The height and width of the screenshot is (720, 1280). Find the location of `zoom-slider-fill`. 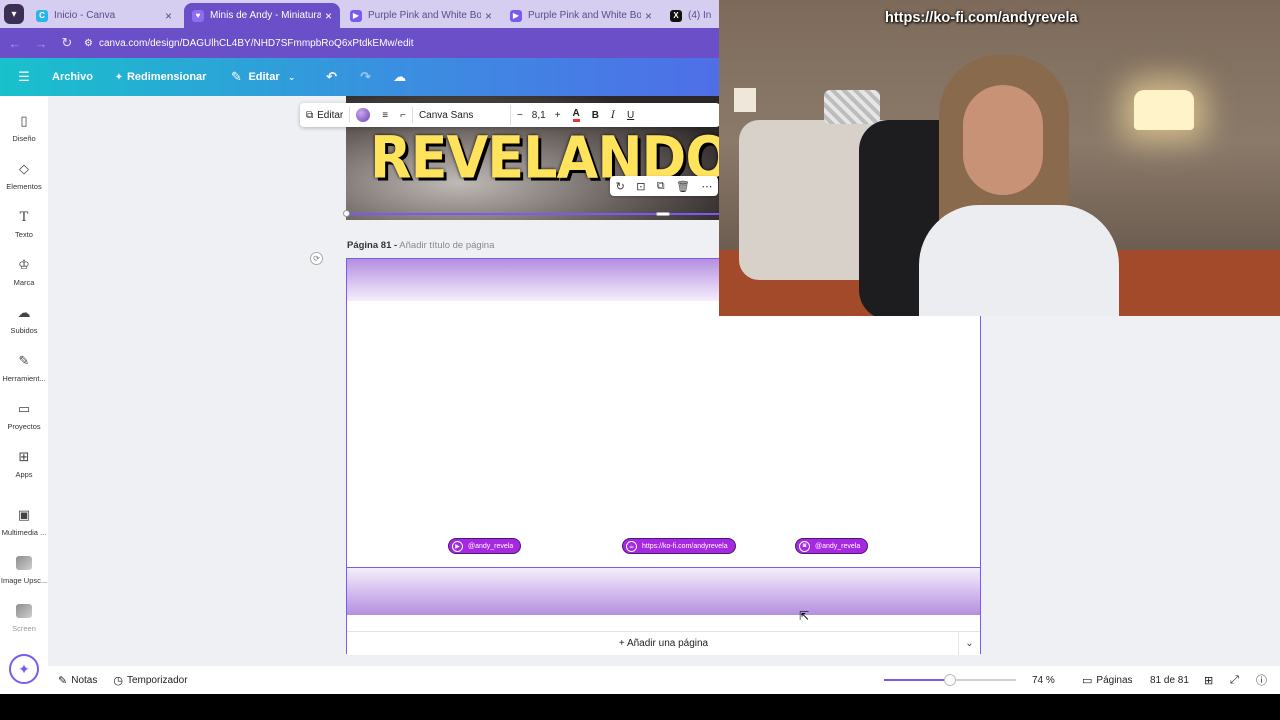

zoom-slider-fill is located at coordinates (917, 680).